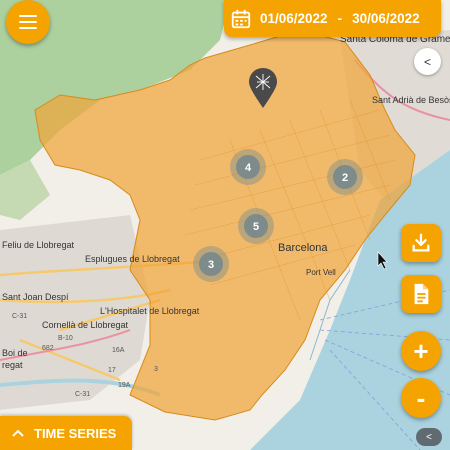  I want to click on report-button, so click(421, 294).